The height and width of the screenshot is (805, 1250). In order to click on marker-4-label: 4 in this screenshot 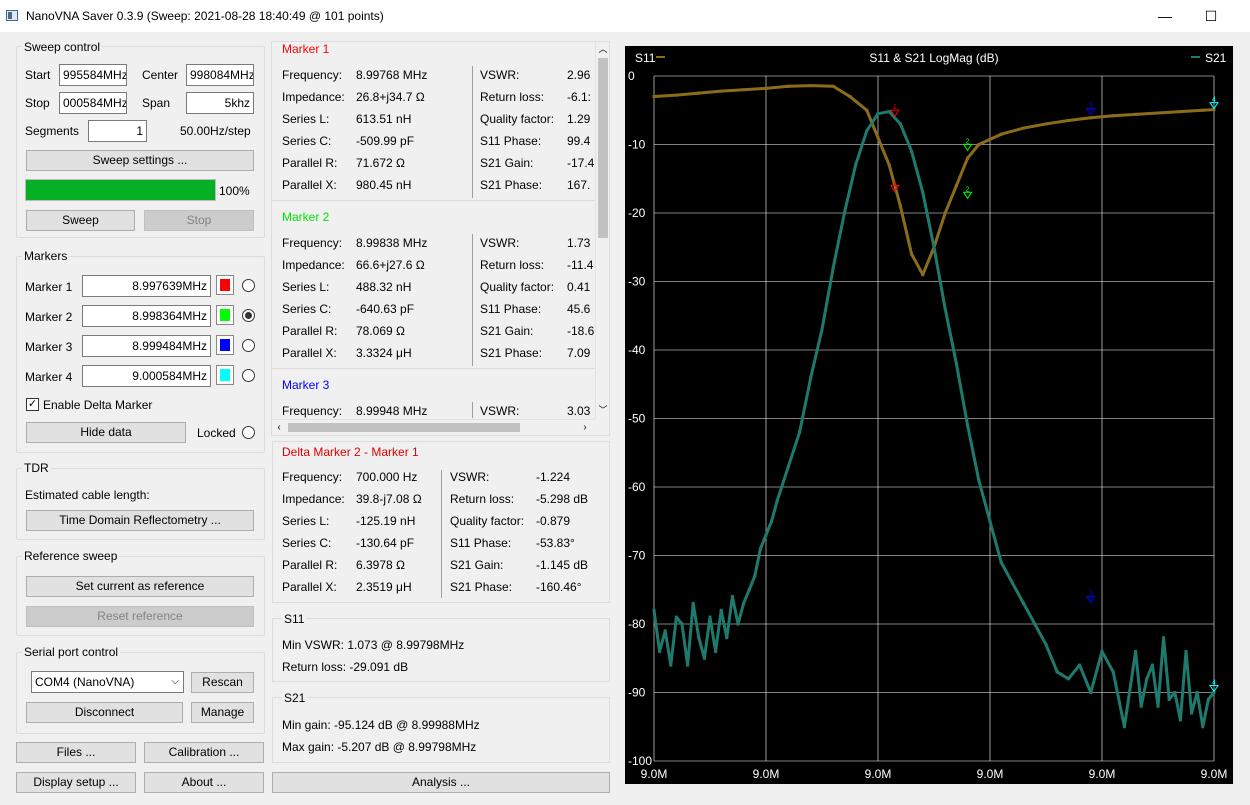, I will do `click(1214, 683)`.